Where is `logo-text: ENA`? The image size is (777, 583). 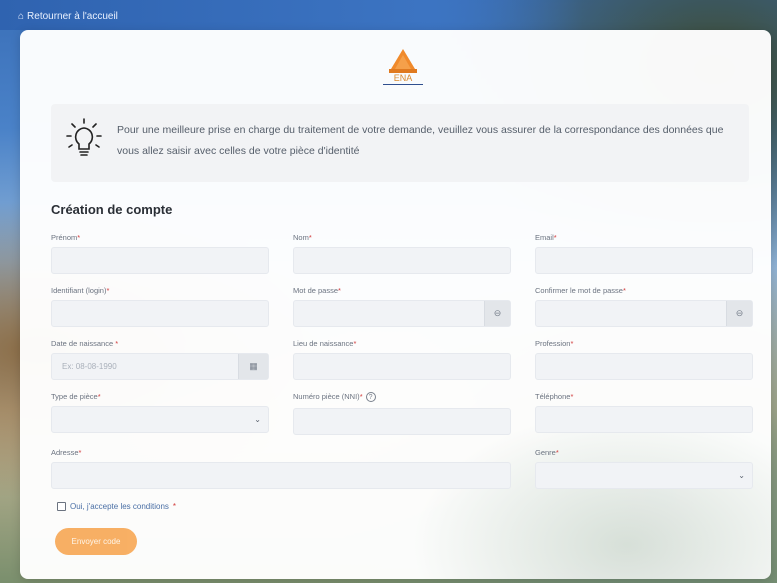 logo-text: ENA is located at coordinates (403, 78).